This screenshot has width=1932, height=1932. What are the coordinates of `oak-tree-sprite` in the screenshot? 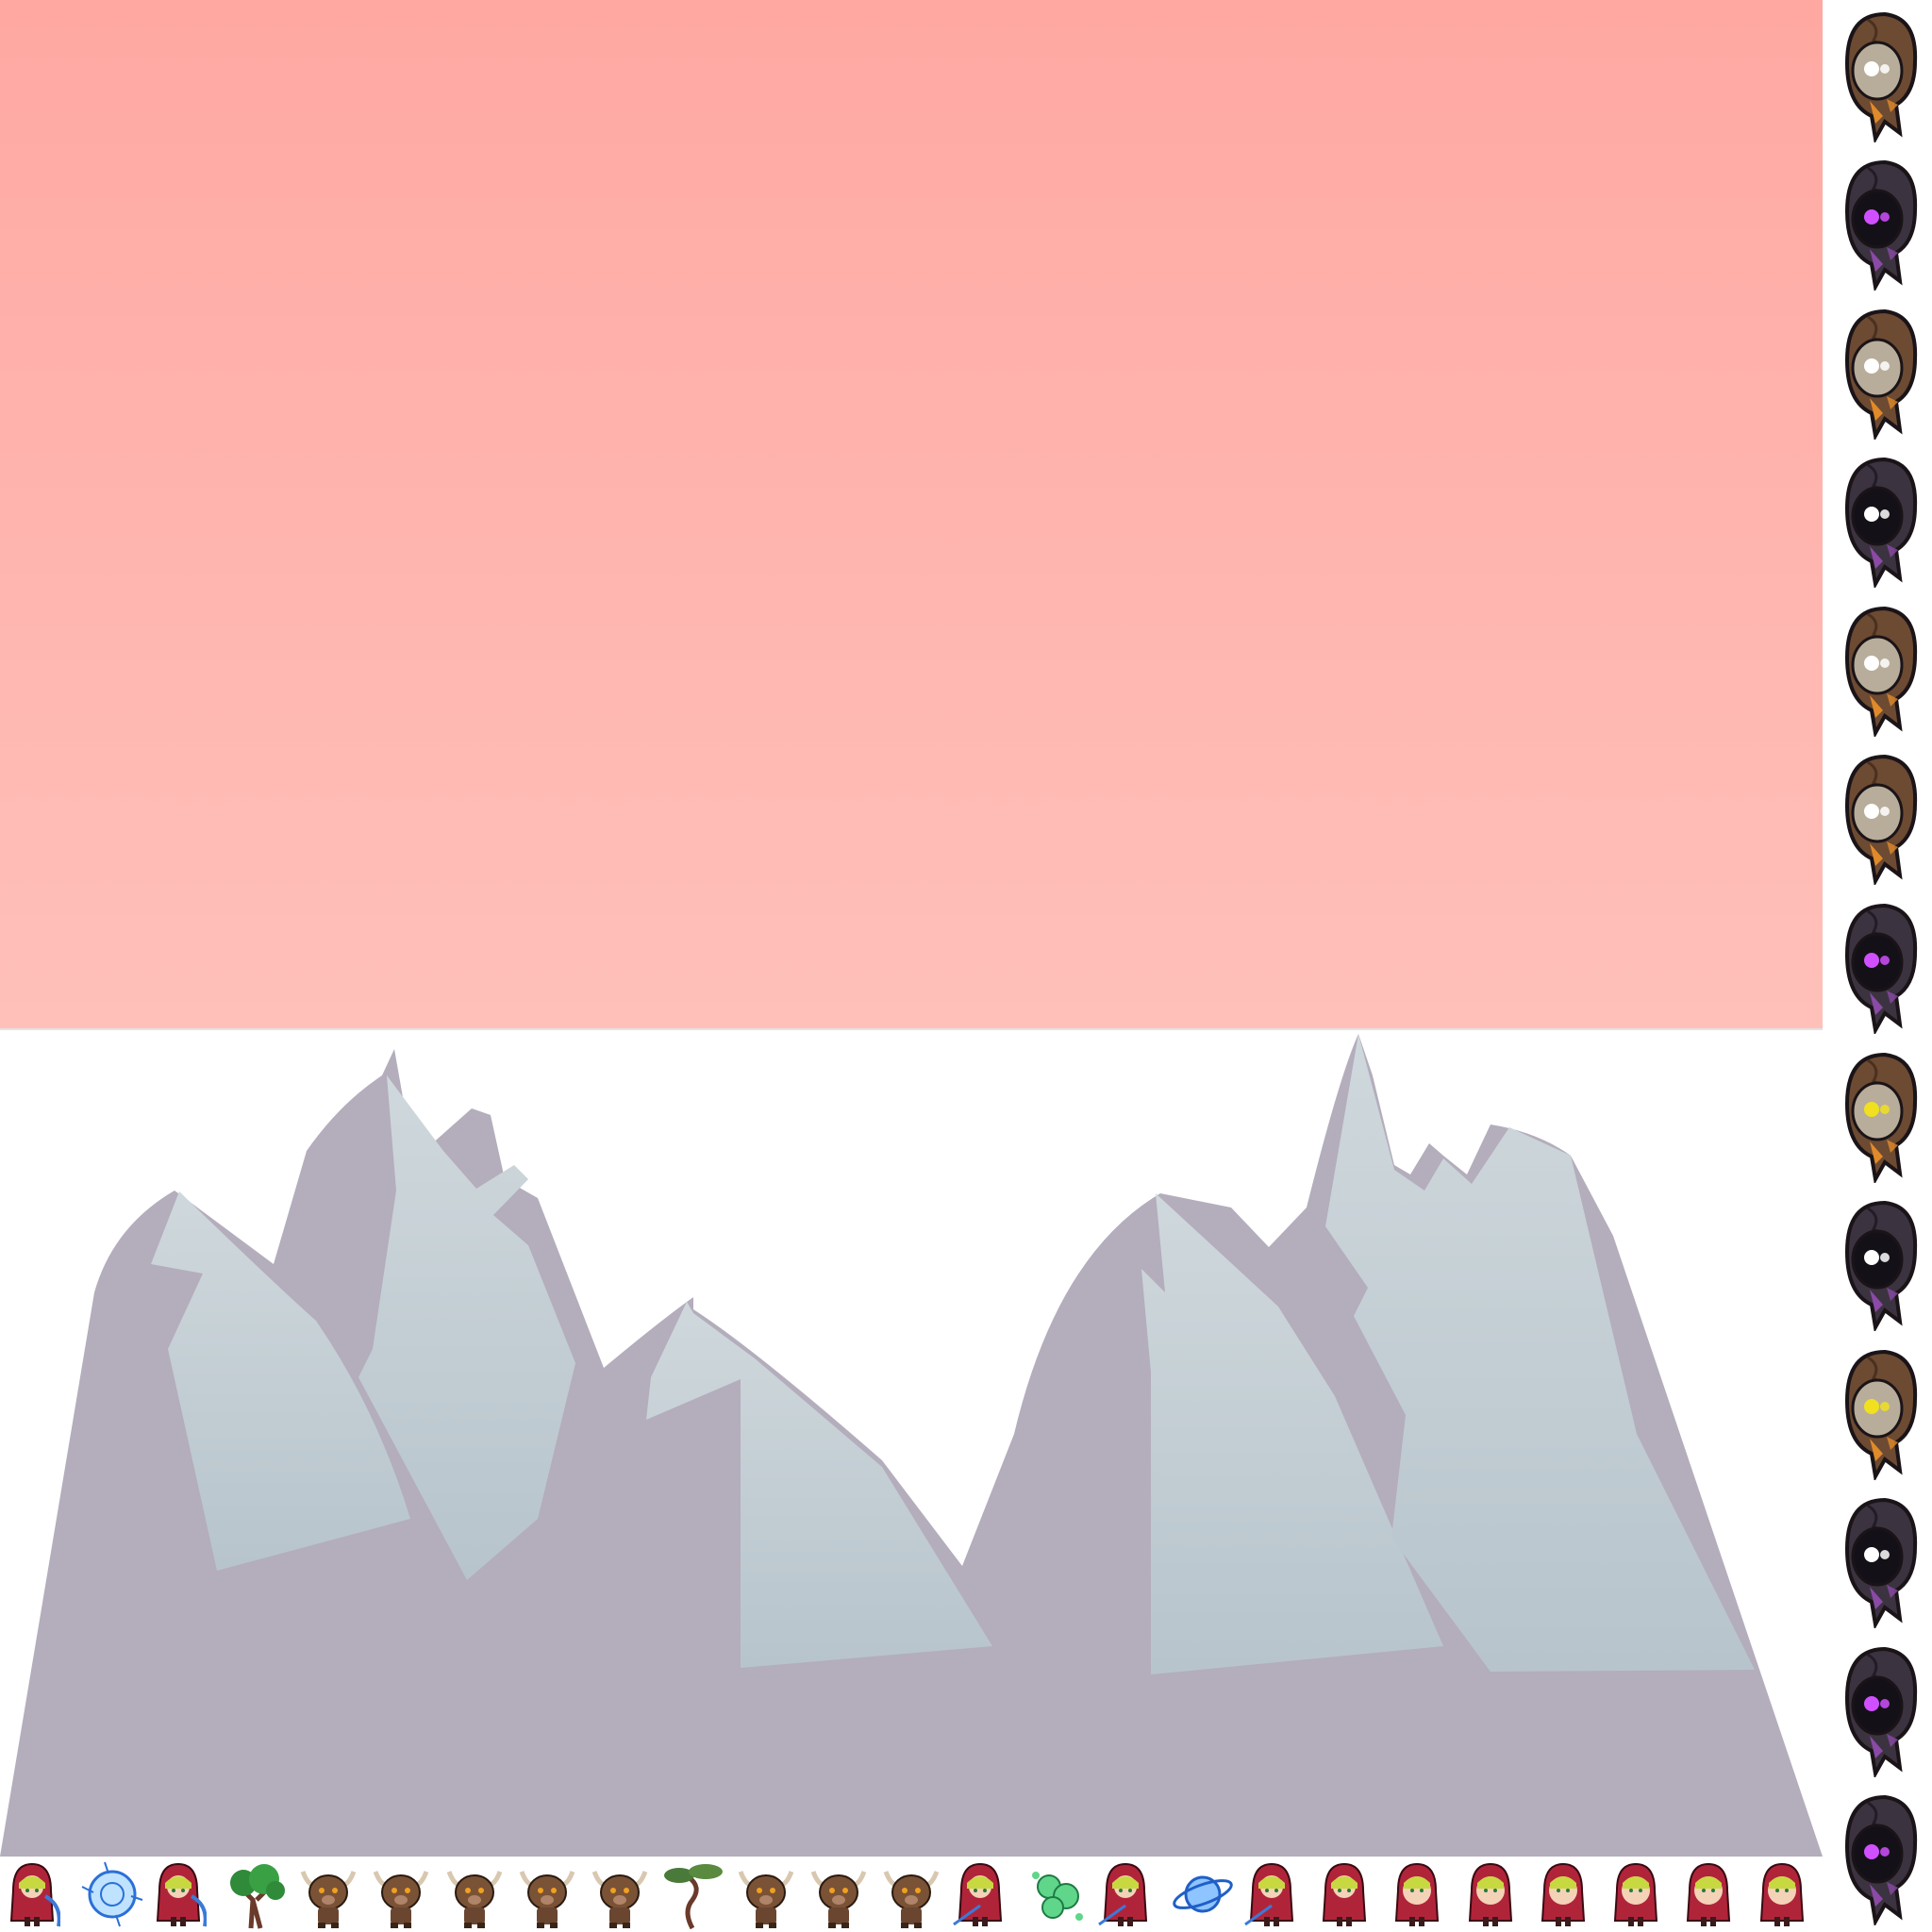 It's located at (256, 1894).